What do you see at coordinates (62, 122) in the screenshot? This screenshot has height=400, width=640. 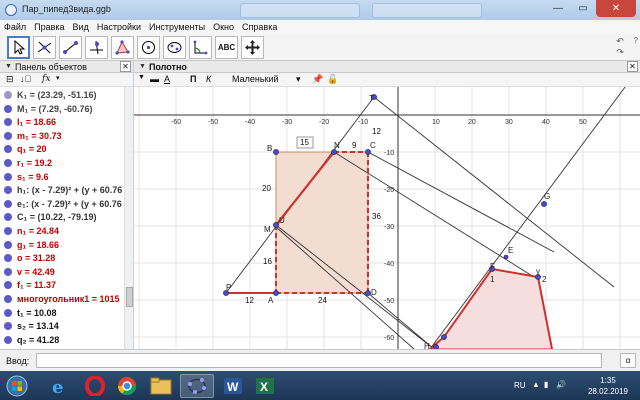 I see `algebra-item: l₁ = 18.66` at bounding box center [62, 122].